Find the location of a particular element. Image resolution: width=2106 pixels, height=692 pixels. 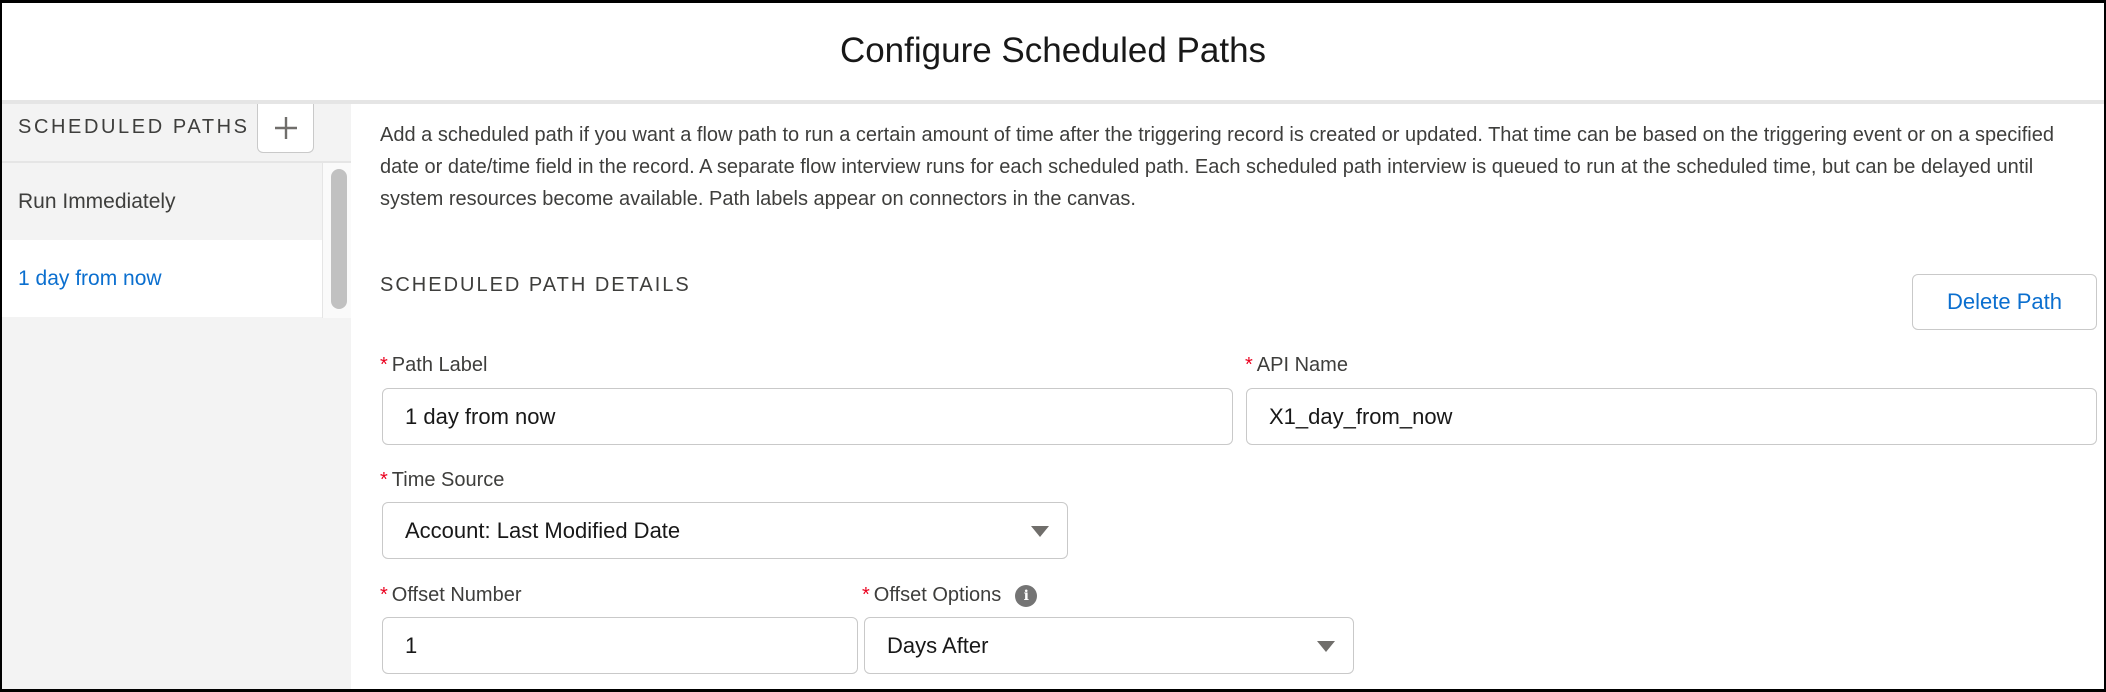

dialog-title: Configure Scheduled Paths is located at coordinates (1053, 50).